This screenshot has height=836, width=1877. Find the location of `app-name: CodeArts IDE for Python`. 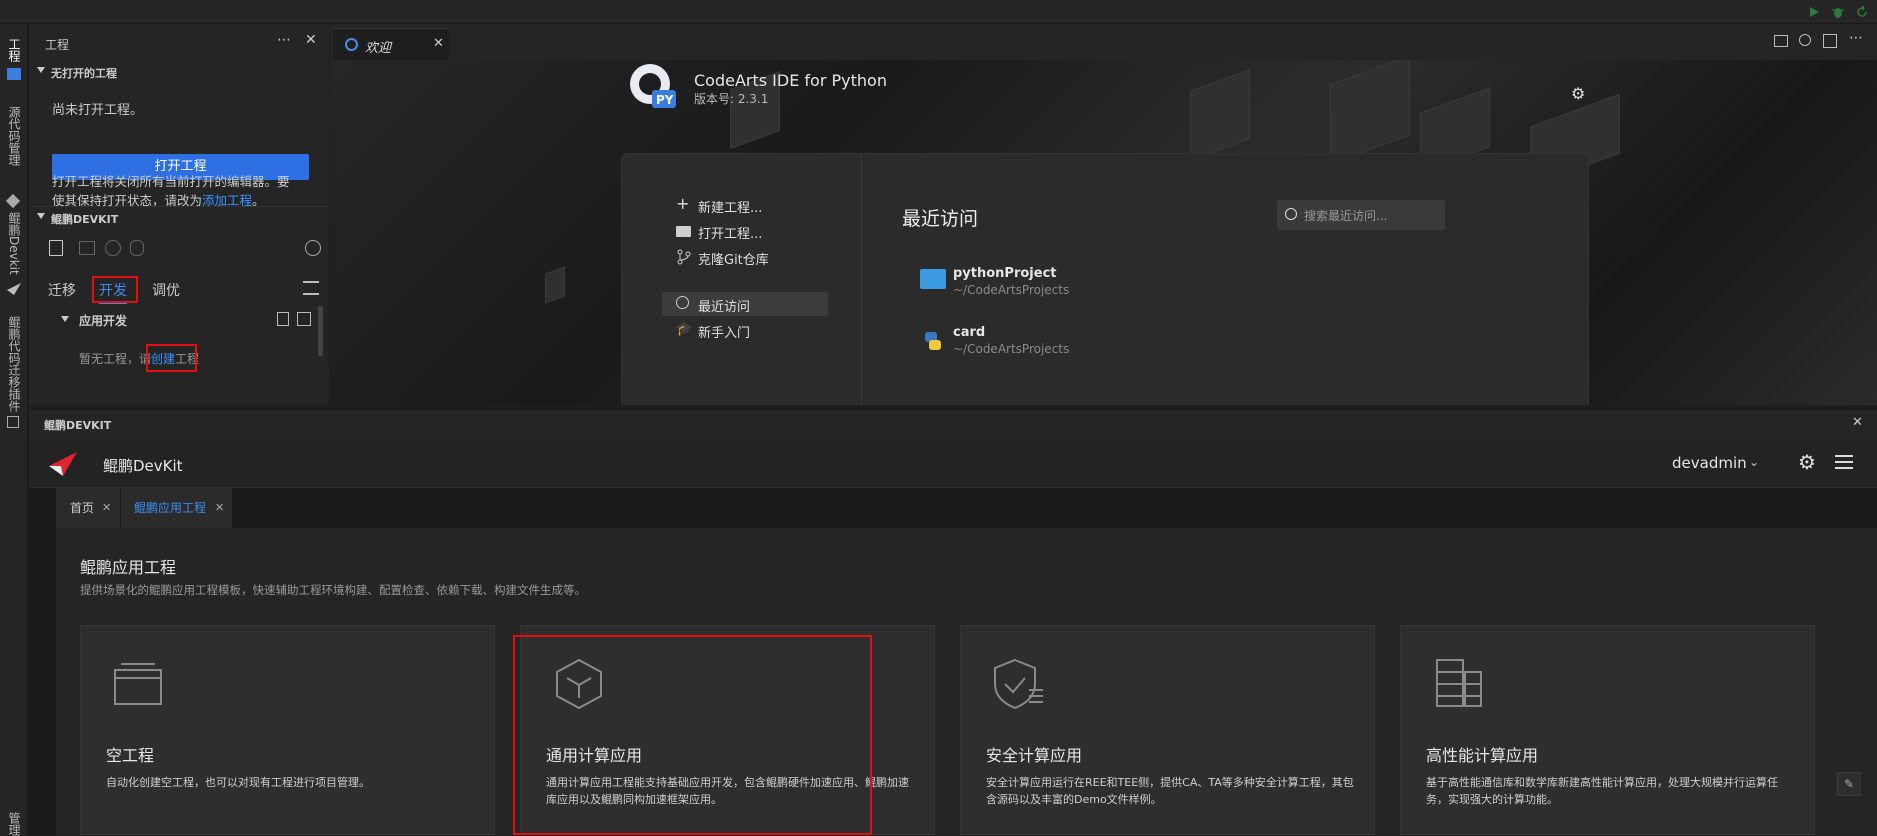

app-name: CodeArts IDE for Python is located at coordinates (790, 80).